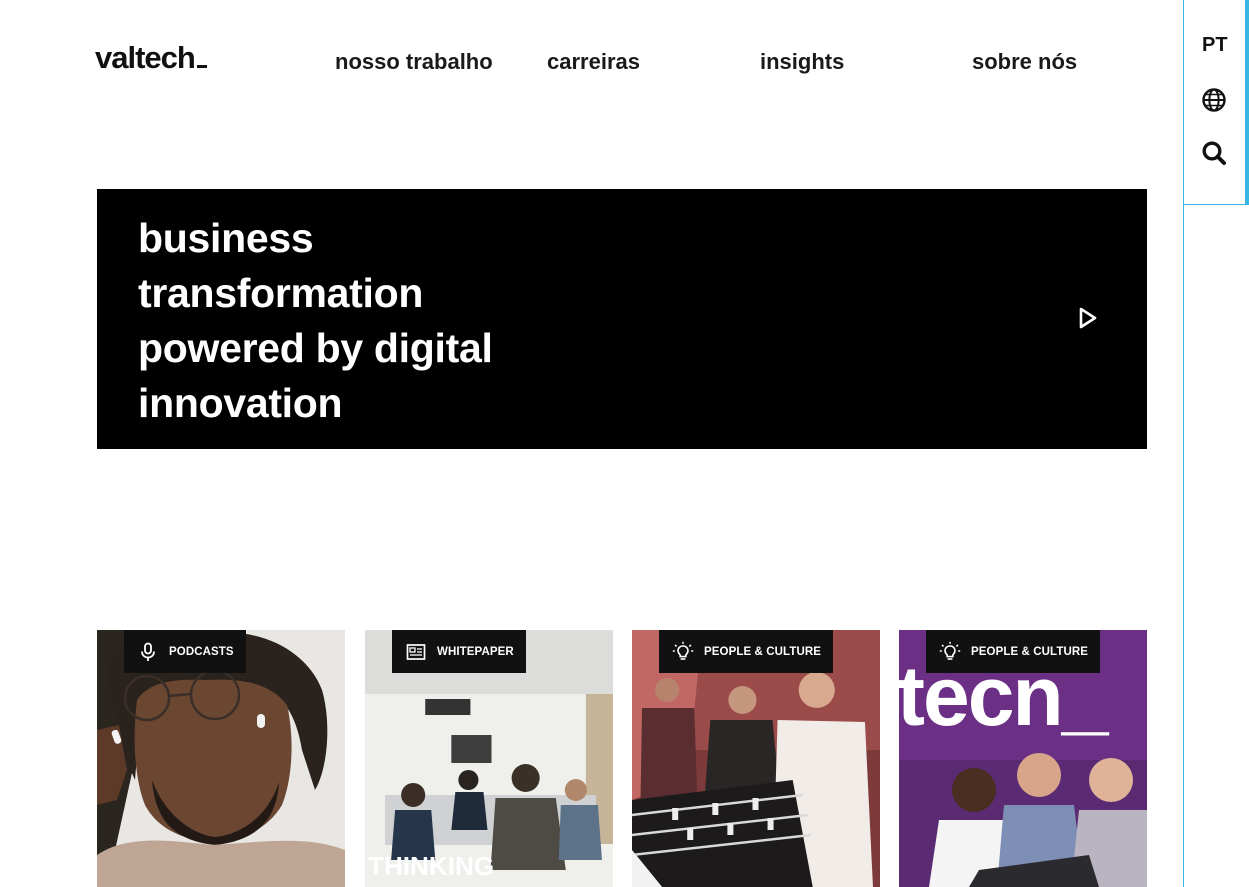 This screenshot has height=887, width=1249. What do you see at coordinates (1024, 62) in the screenshot?
I see `nav-item-sobre-nos: sobre nós` at bounding box center [1024, 62].